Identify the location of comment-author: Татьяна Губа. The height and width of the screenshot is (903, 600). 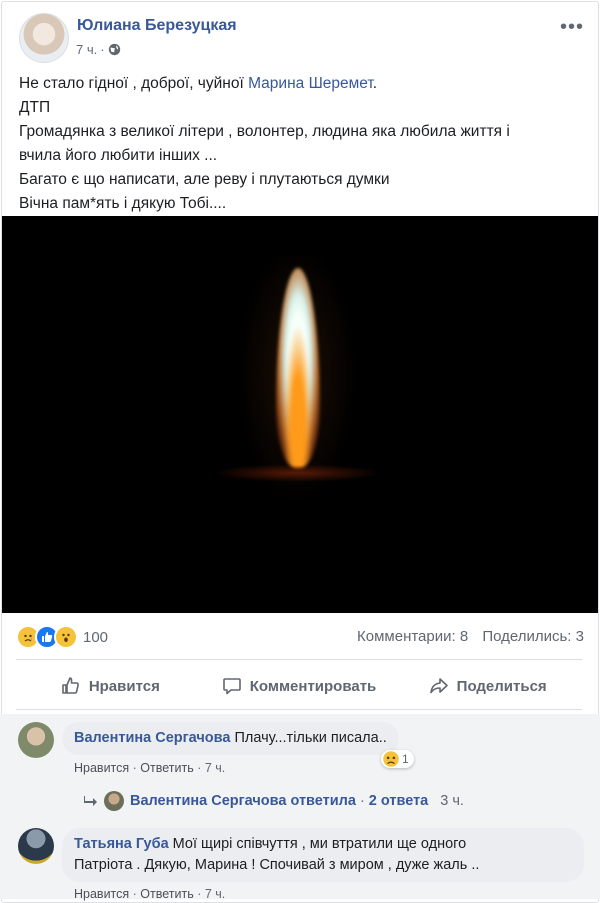
(121, 844).